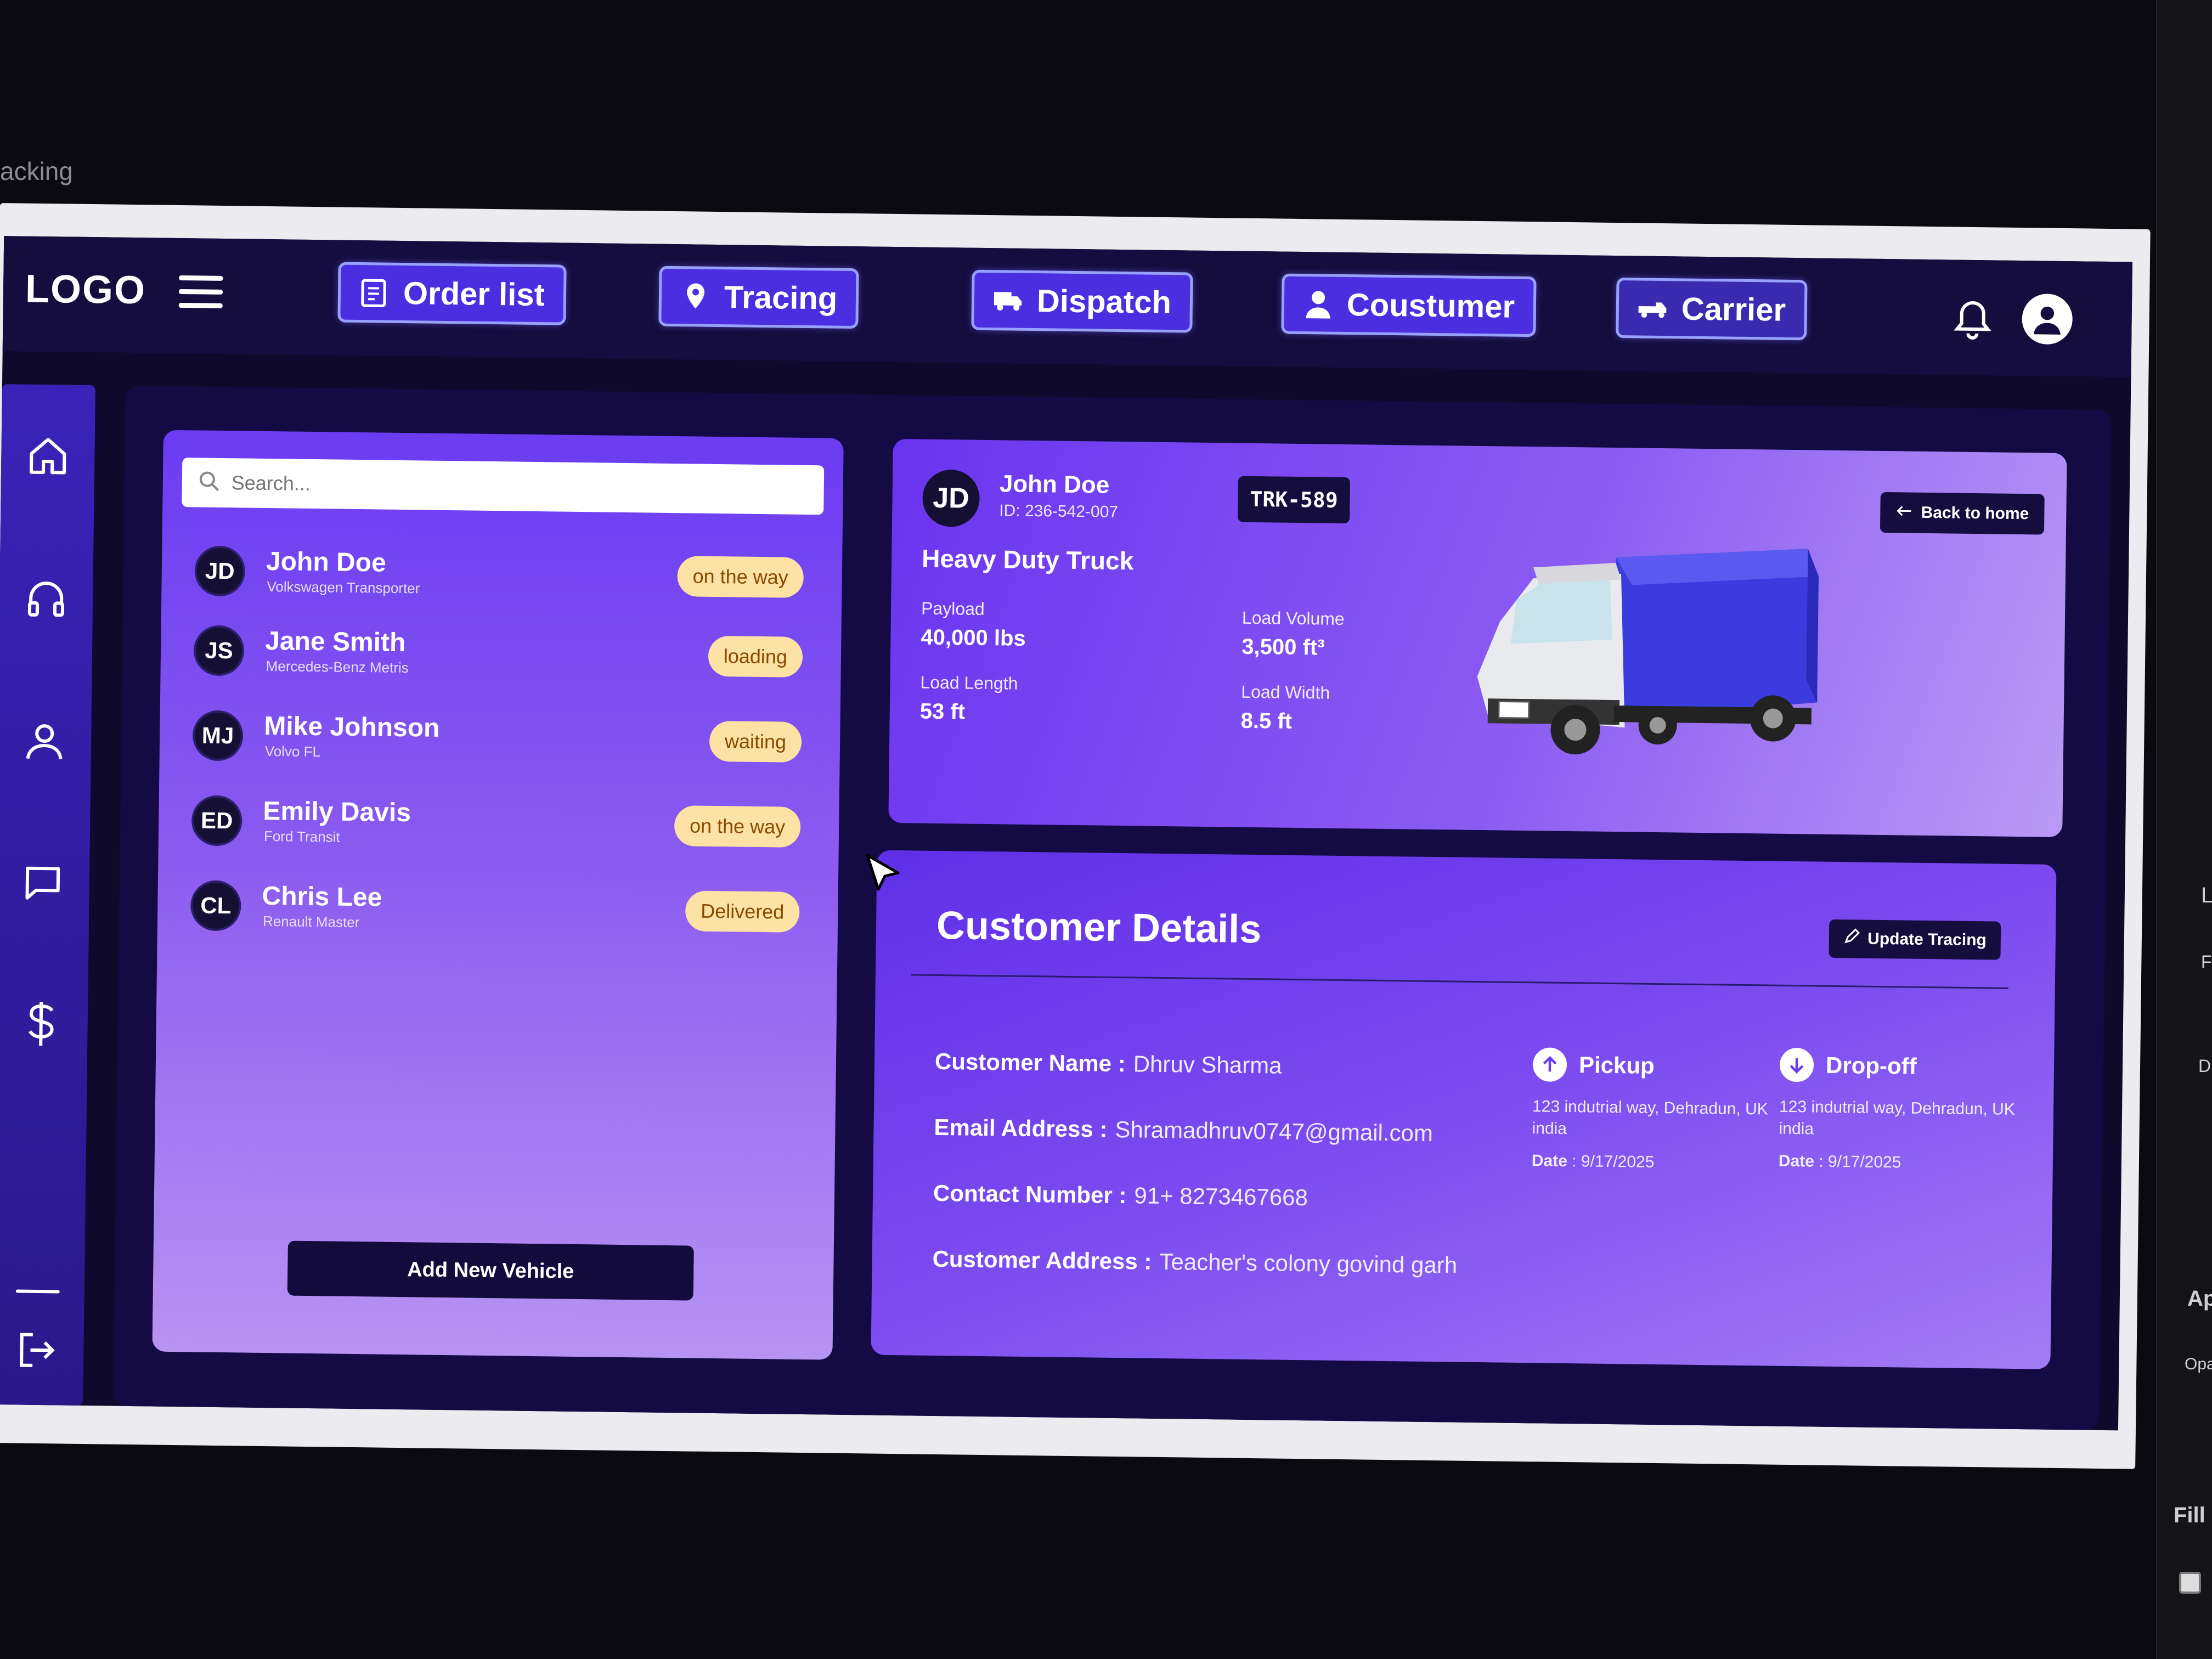 This screenshot has width=2212, height=1659. I want to click on field-value: 91+ 8273467668, so click(1221, 1197).